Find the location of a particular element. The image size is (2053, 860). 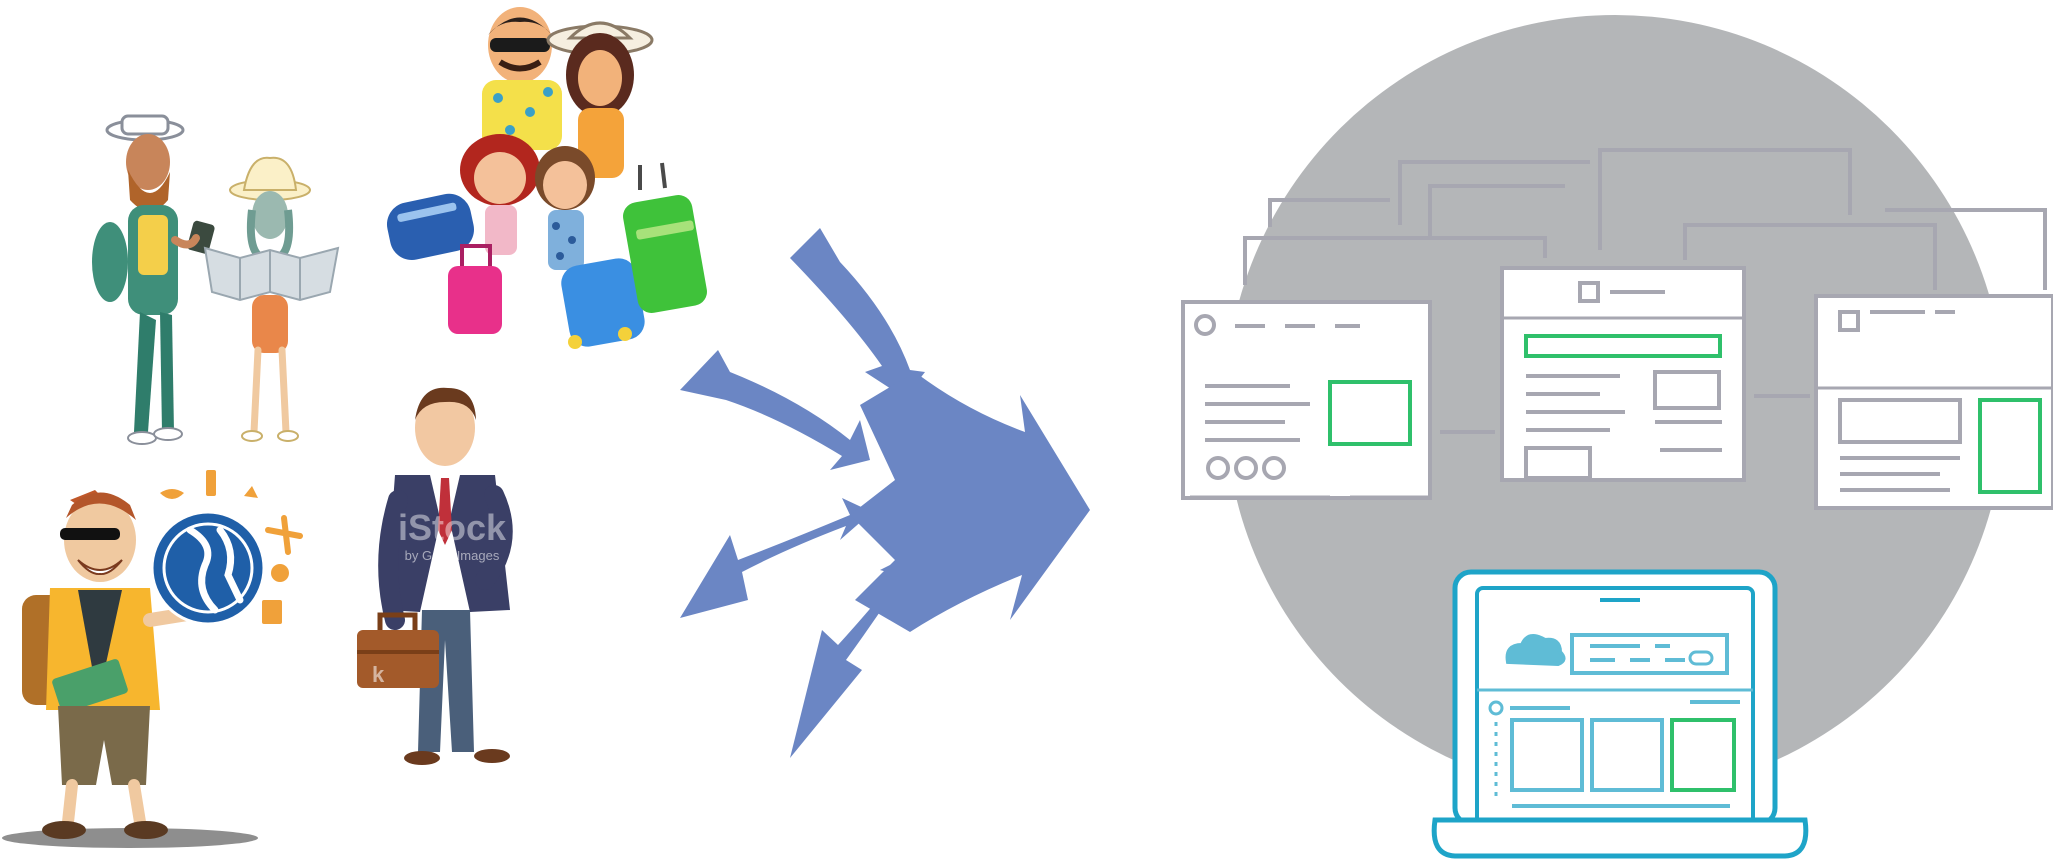

laptop-icon is located at coordinates (1620, 714).